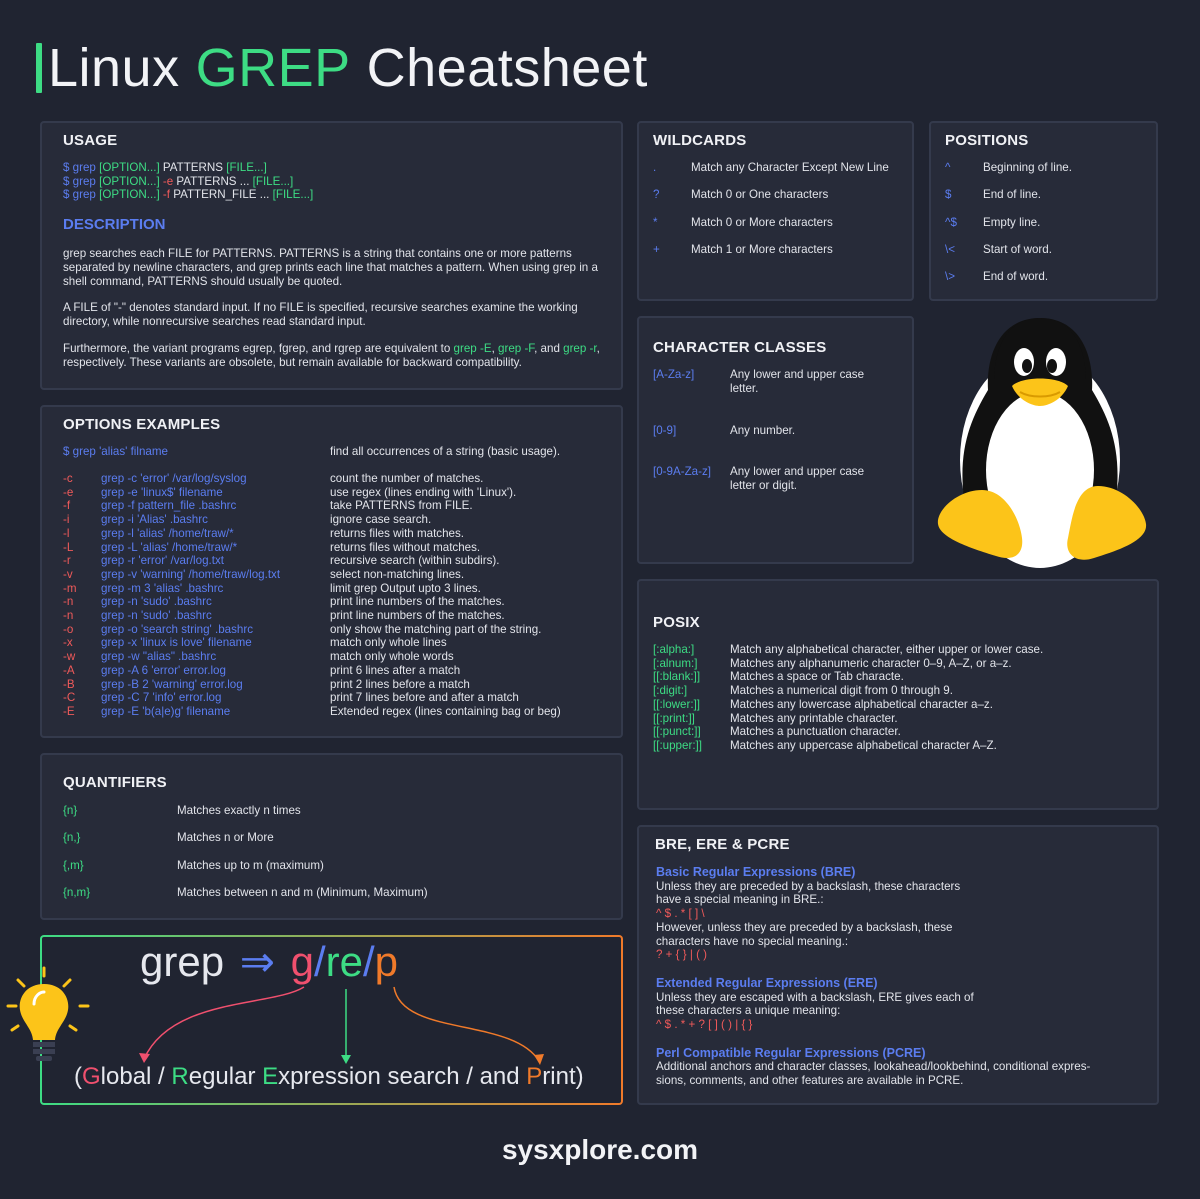 This screenshot has height=1199, width=1200. I want to click on posix-heading: POSIX, so click(676, 622).